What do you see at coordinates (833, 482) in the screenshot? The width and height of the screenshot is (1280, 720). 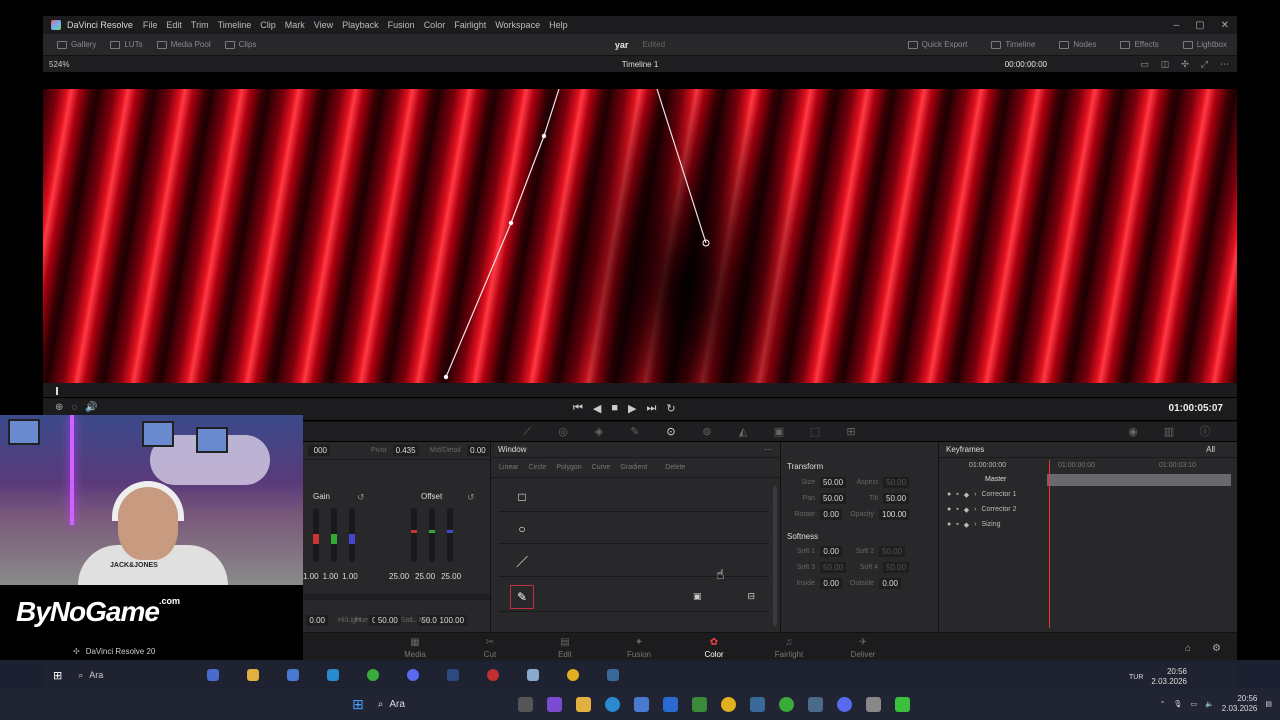 I see `size-value: 50.00` at bounding box center [833, 482].